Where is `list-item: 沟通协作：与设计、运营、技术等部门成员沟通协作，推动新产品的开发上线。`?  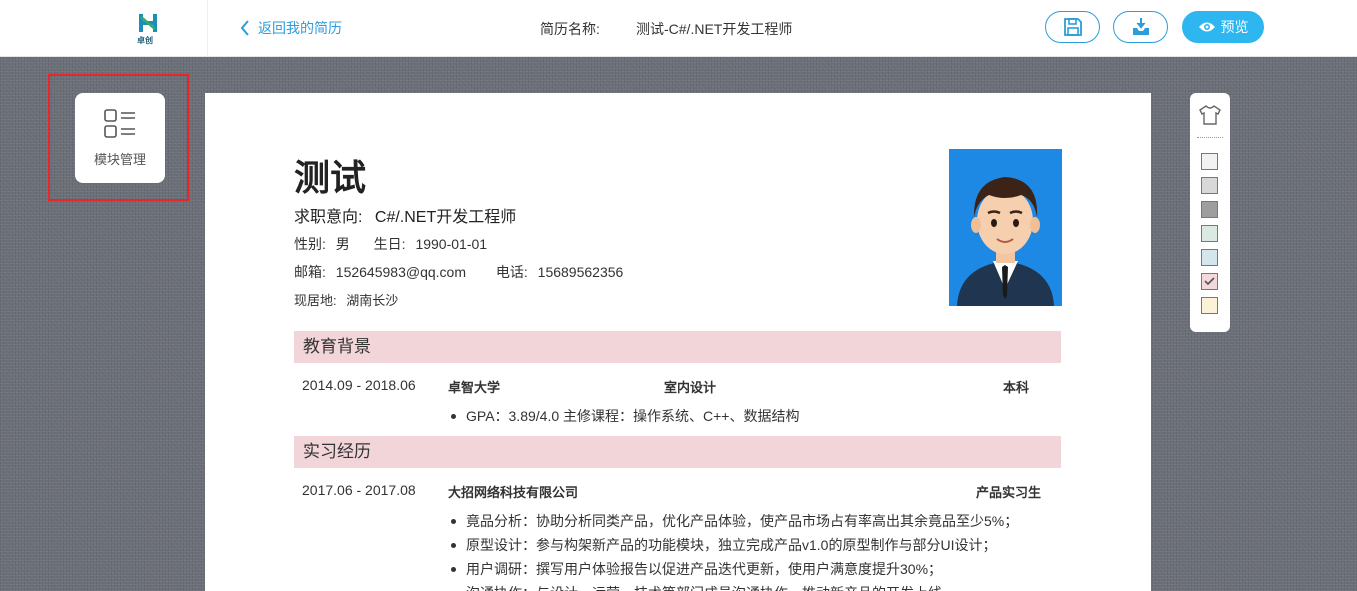
list-item: 沟通协作：与设计、运营、技术等部门成员沟通协作，推动新产品的开发上线。 is located at coordinates (733, 587).